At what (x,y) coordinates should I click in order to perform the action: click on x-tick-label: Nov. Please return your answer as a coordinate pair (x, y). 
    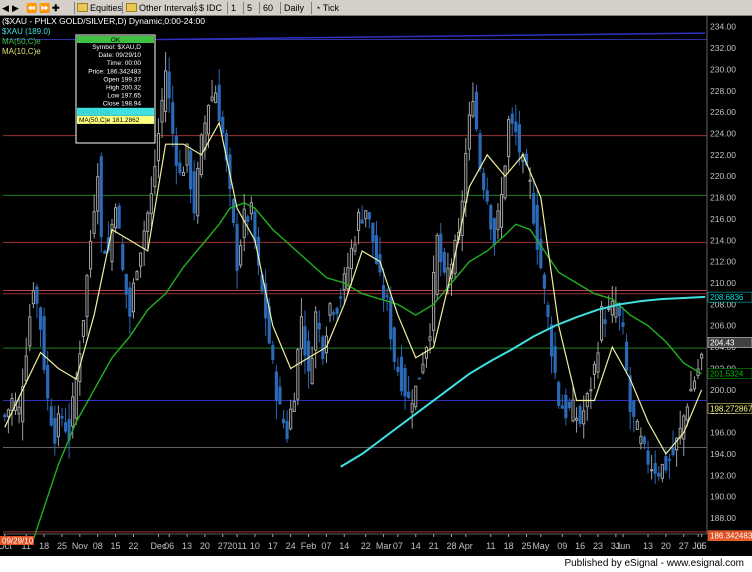
    Looking at the image, I should click on (80, 546).